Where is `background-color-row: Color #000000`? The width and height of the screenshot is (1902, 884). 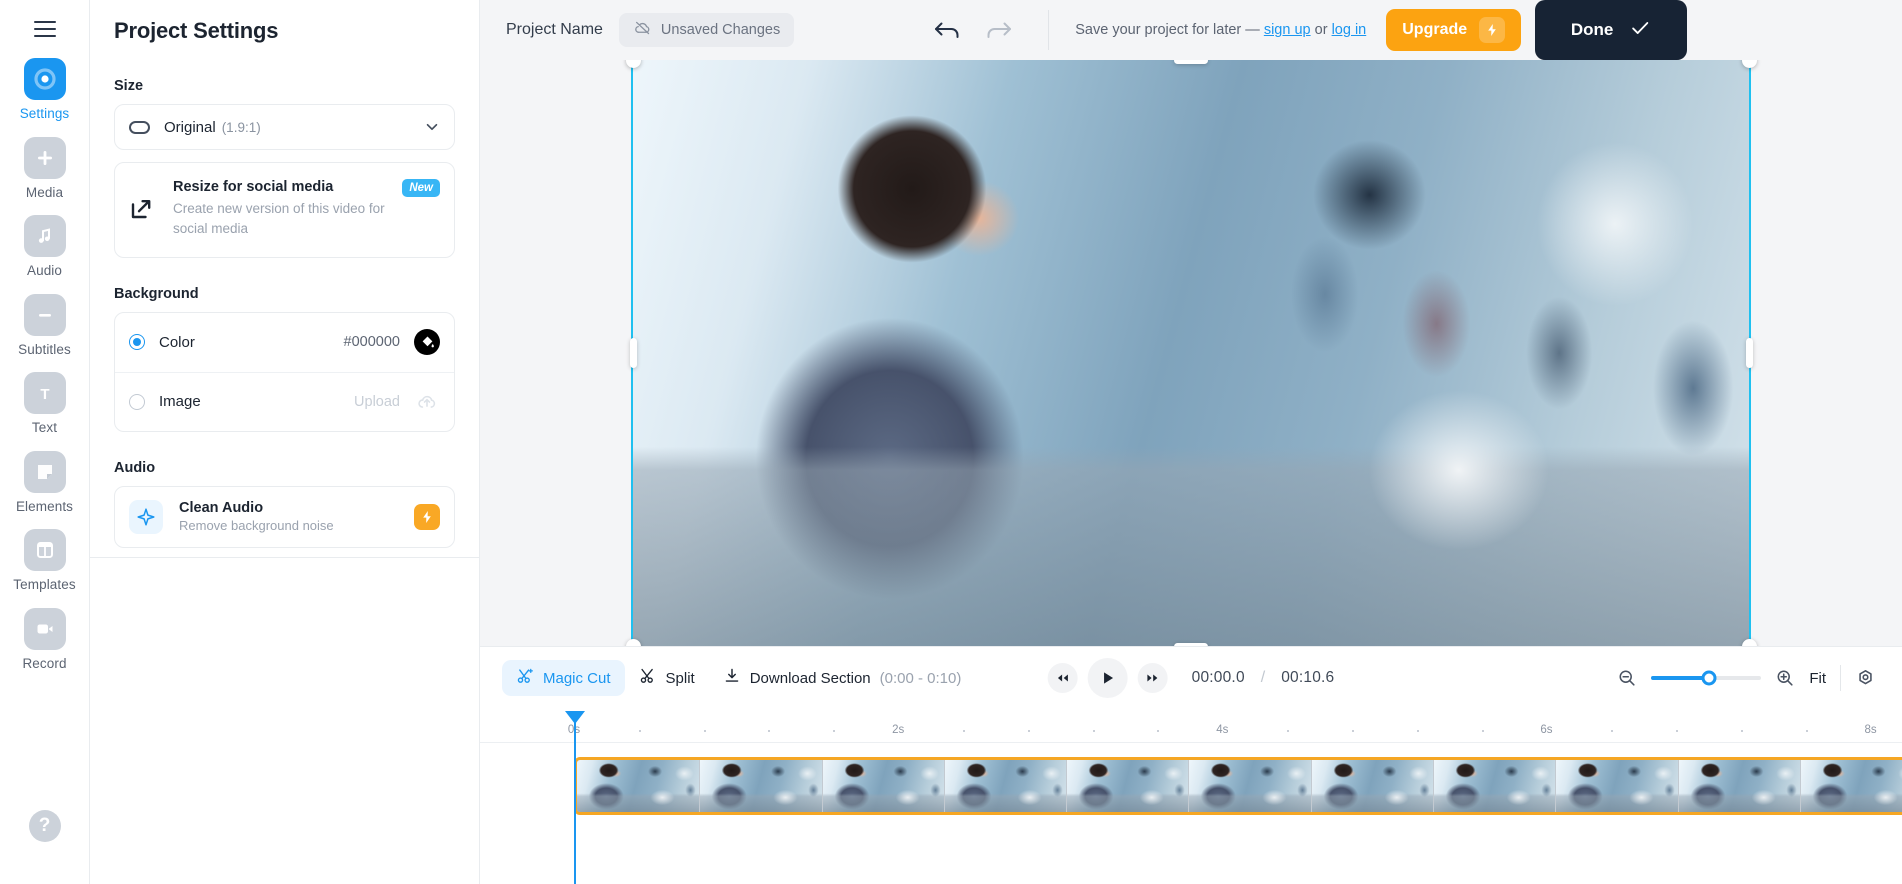 background-color-row: Color #000000 is located at coordinates (284, 342).